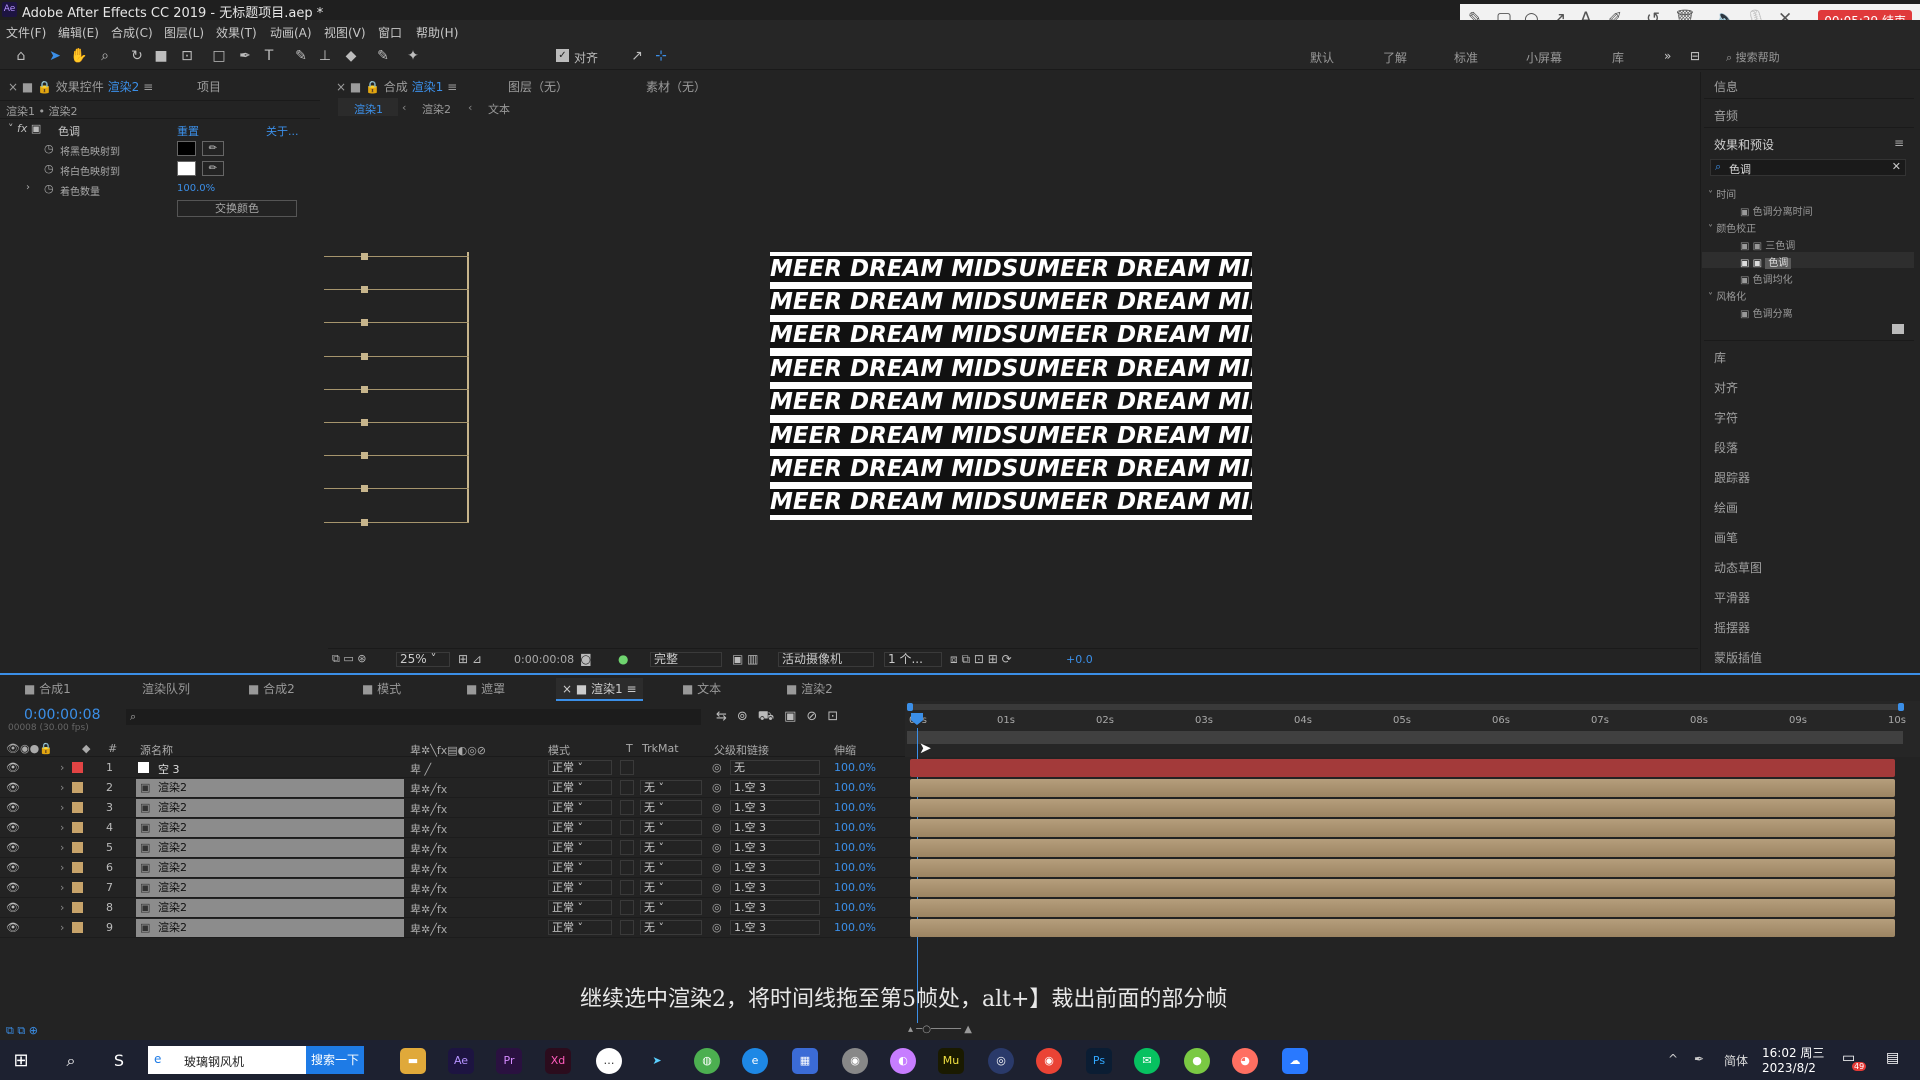 Image resolution: width=1920 pixels, height=1080 pixels. I want to click on null-layer-bar, so click(1402, 768).